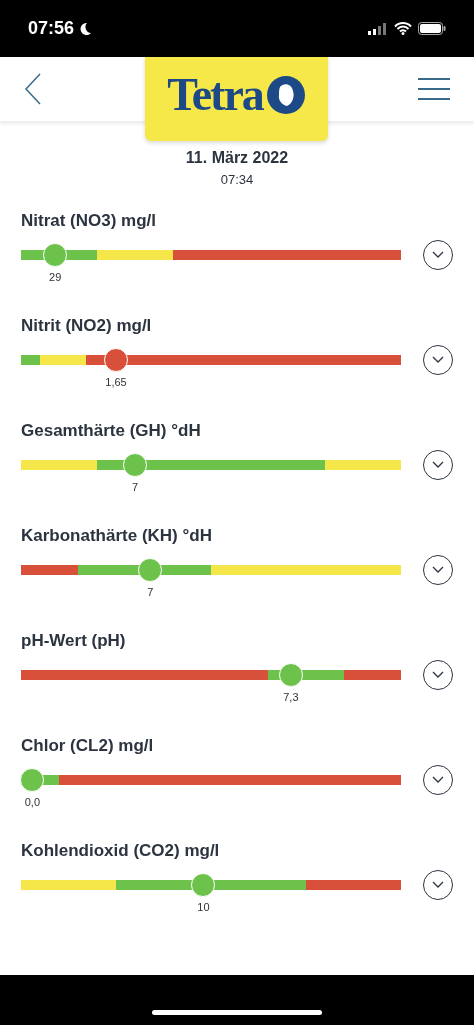  I want to click on parameter-title: pH-Wert (pH), so click(74, 640).